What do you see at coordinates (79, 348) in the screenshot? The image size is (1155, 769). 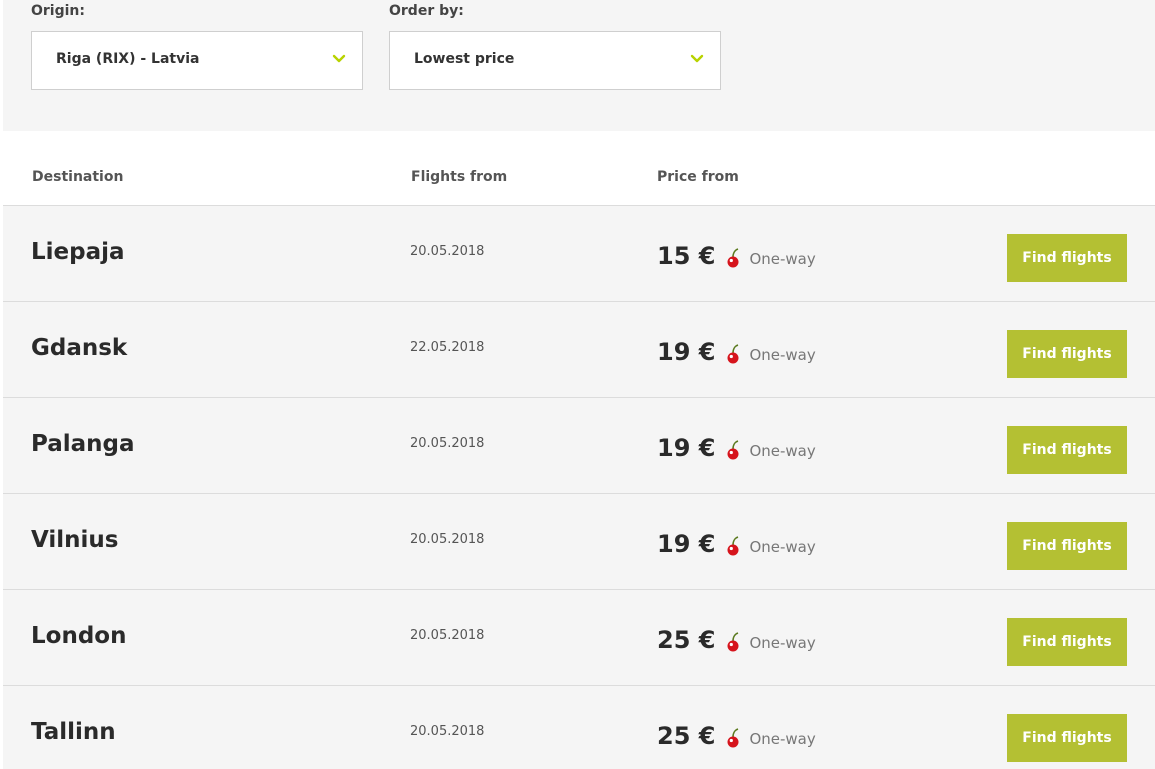 I see `destination-name: Gdansk` at bounding box center [79, 348].